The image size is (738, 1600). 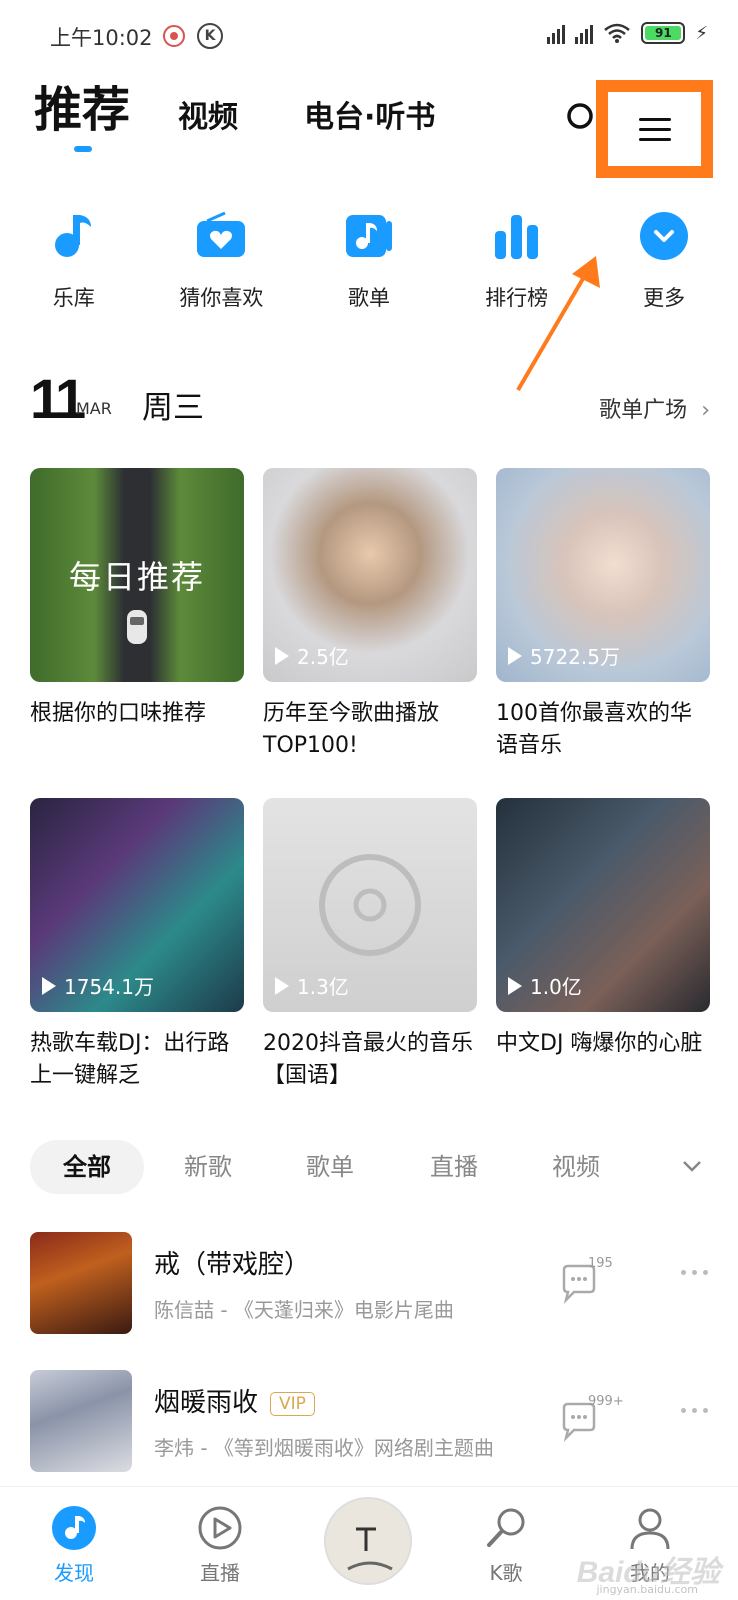 What do you see at coordinates (369, 236) in the screenshot?
I see `playlist-icon` at bounding box center [369, 236].